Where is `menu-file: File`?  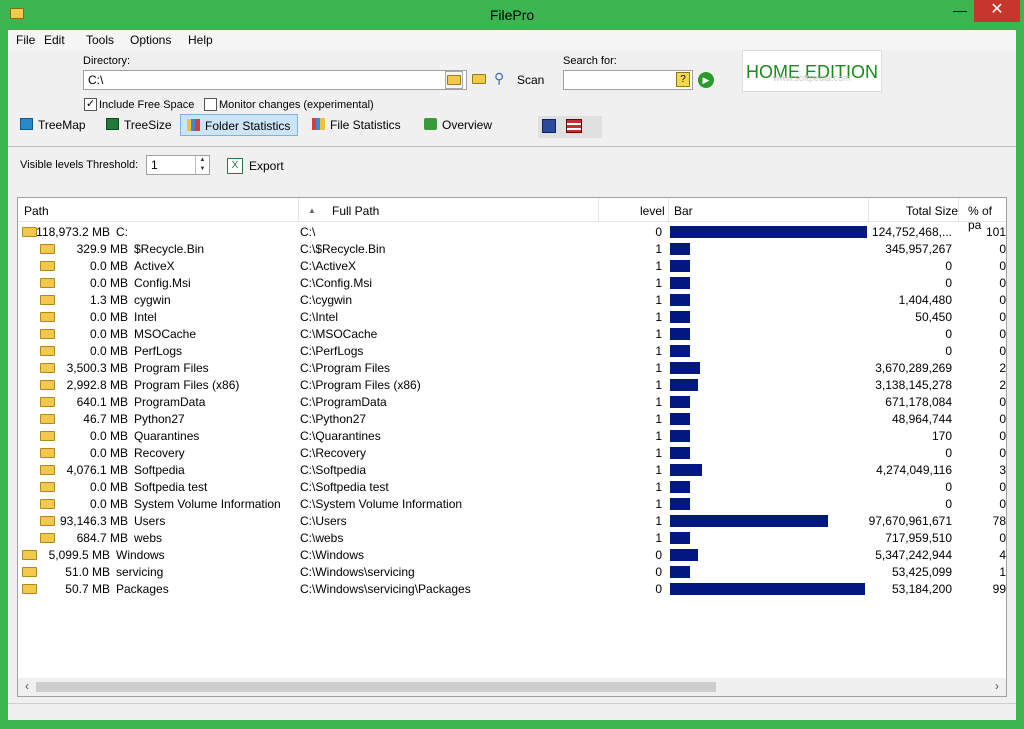 menu-file: File is located at coordinates (25, 40).